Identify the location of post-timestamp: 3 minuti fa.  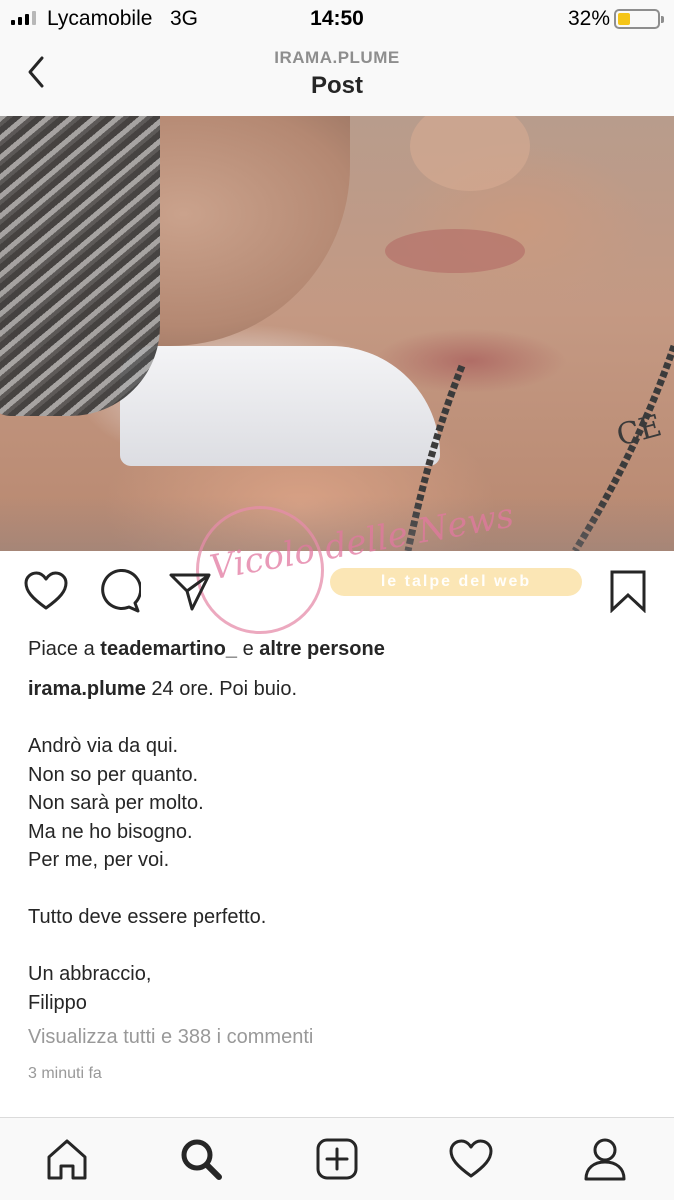
(65, 1073).